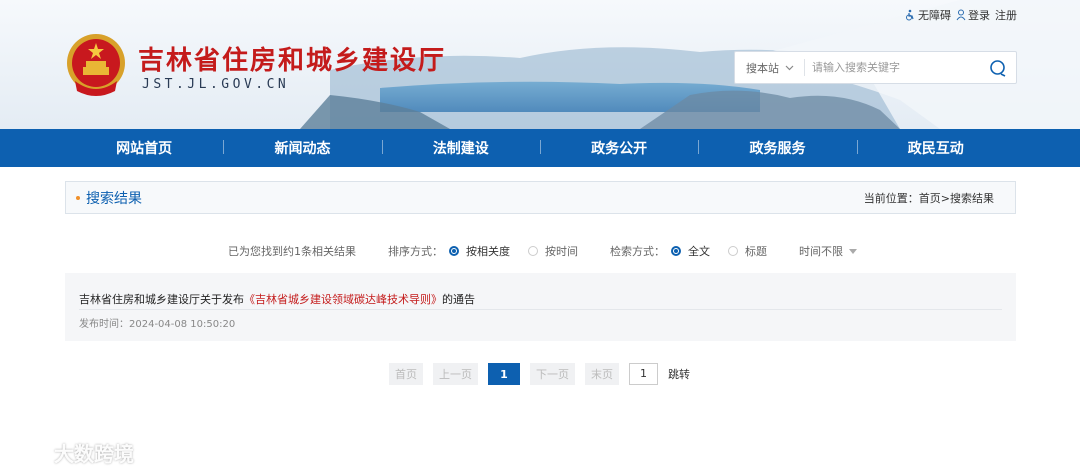  I want to click on time-limit-label: 时间不限, so click(821, 251).